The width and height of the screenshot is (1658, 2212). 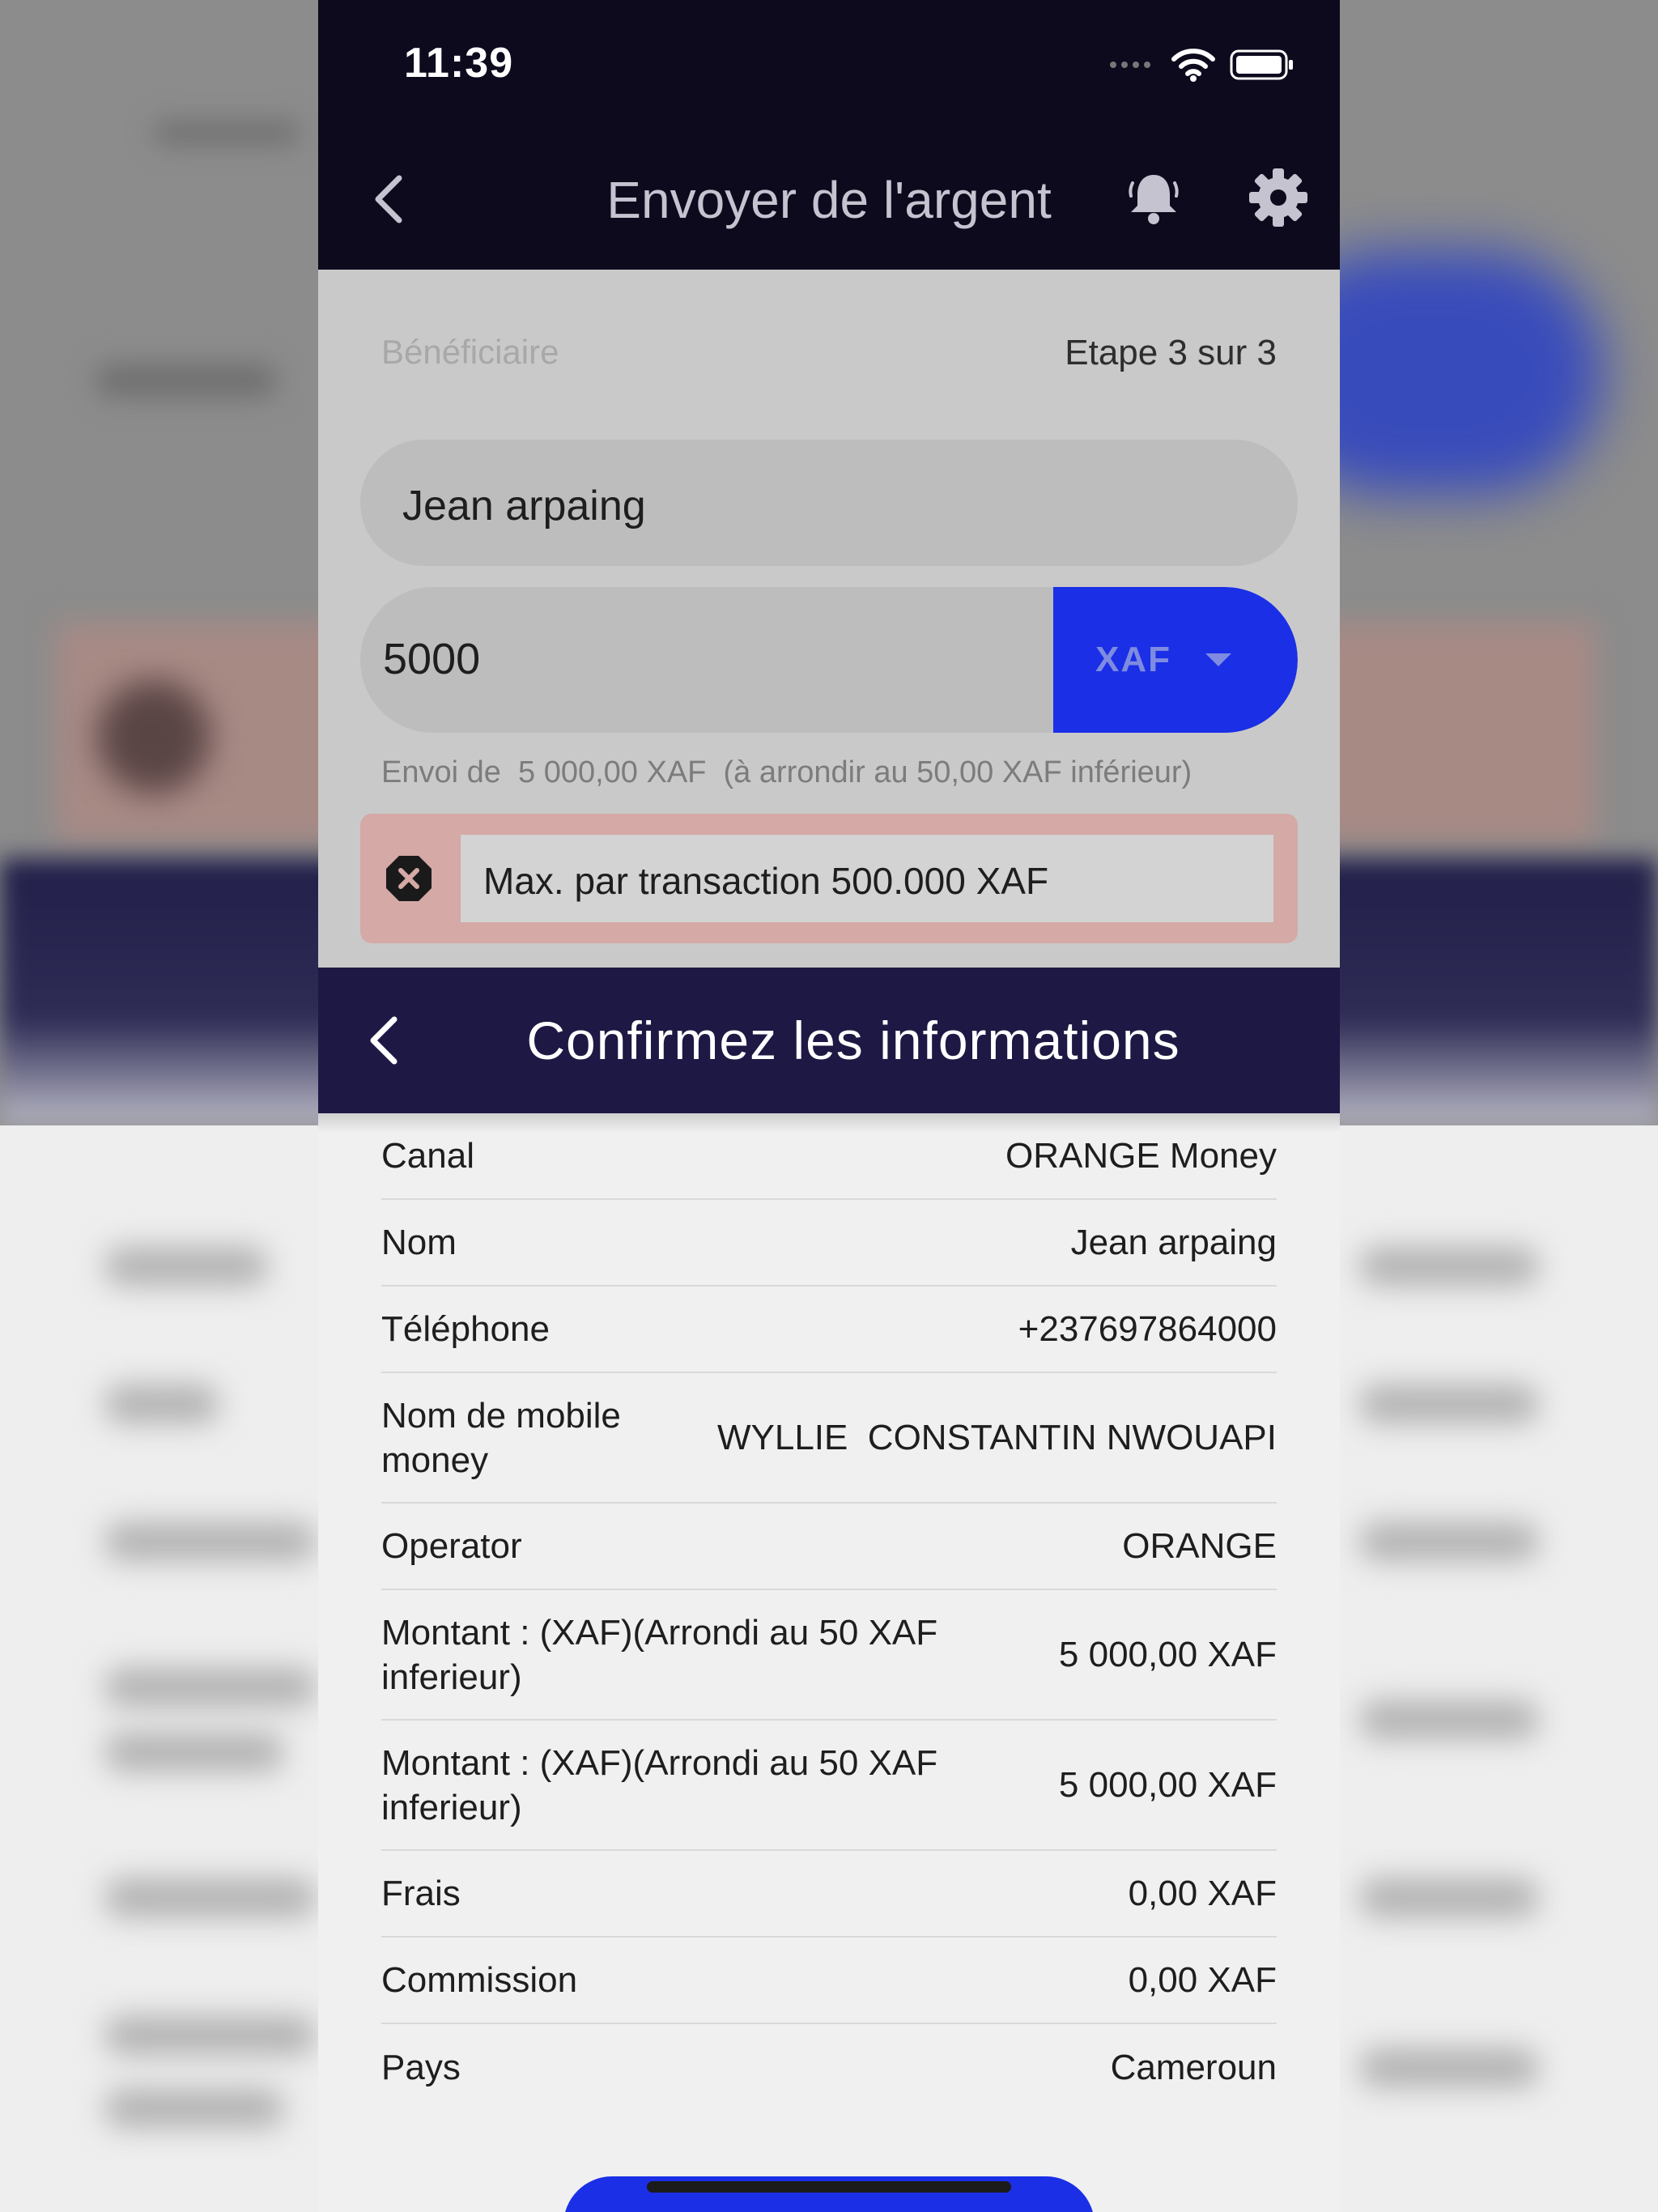 What do you see at coordinates (1218, 660) in the screenshot?
I see `caret-down-icon` at bounding box center [1218, 660].